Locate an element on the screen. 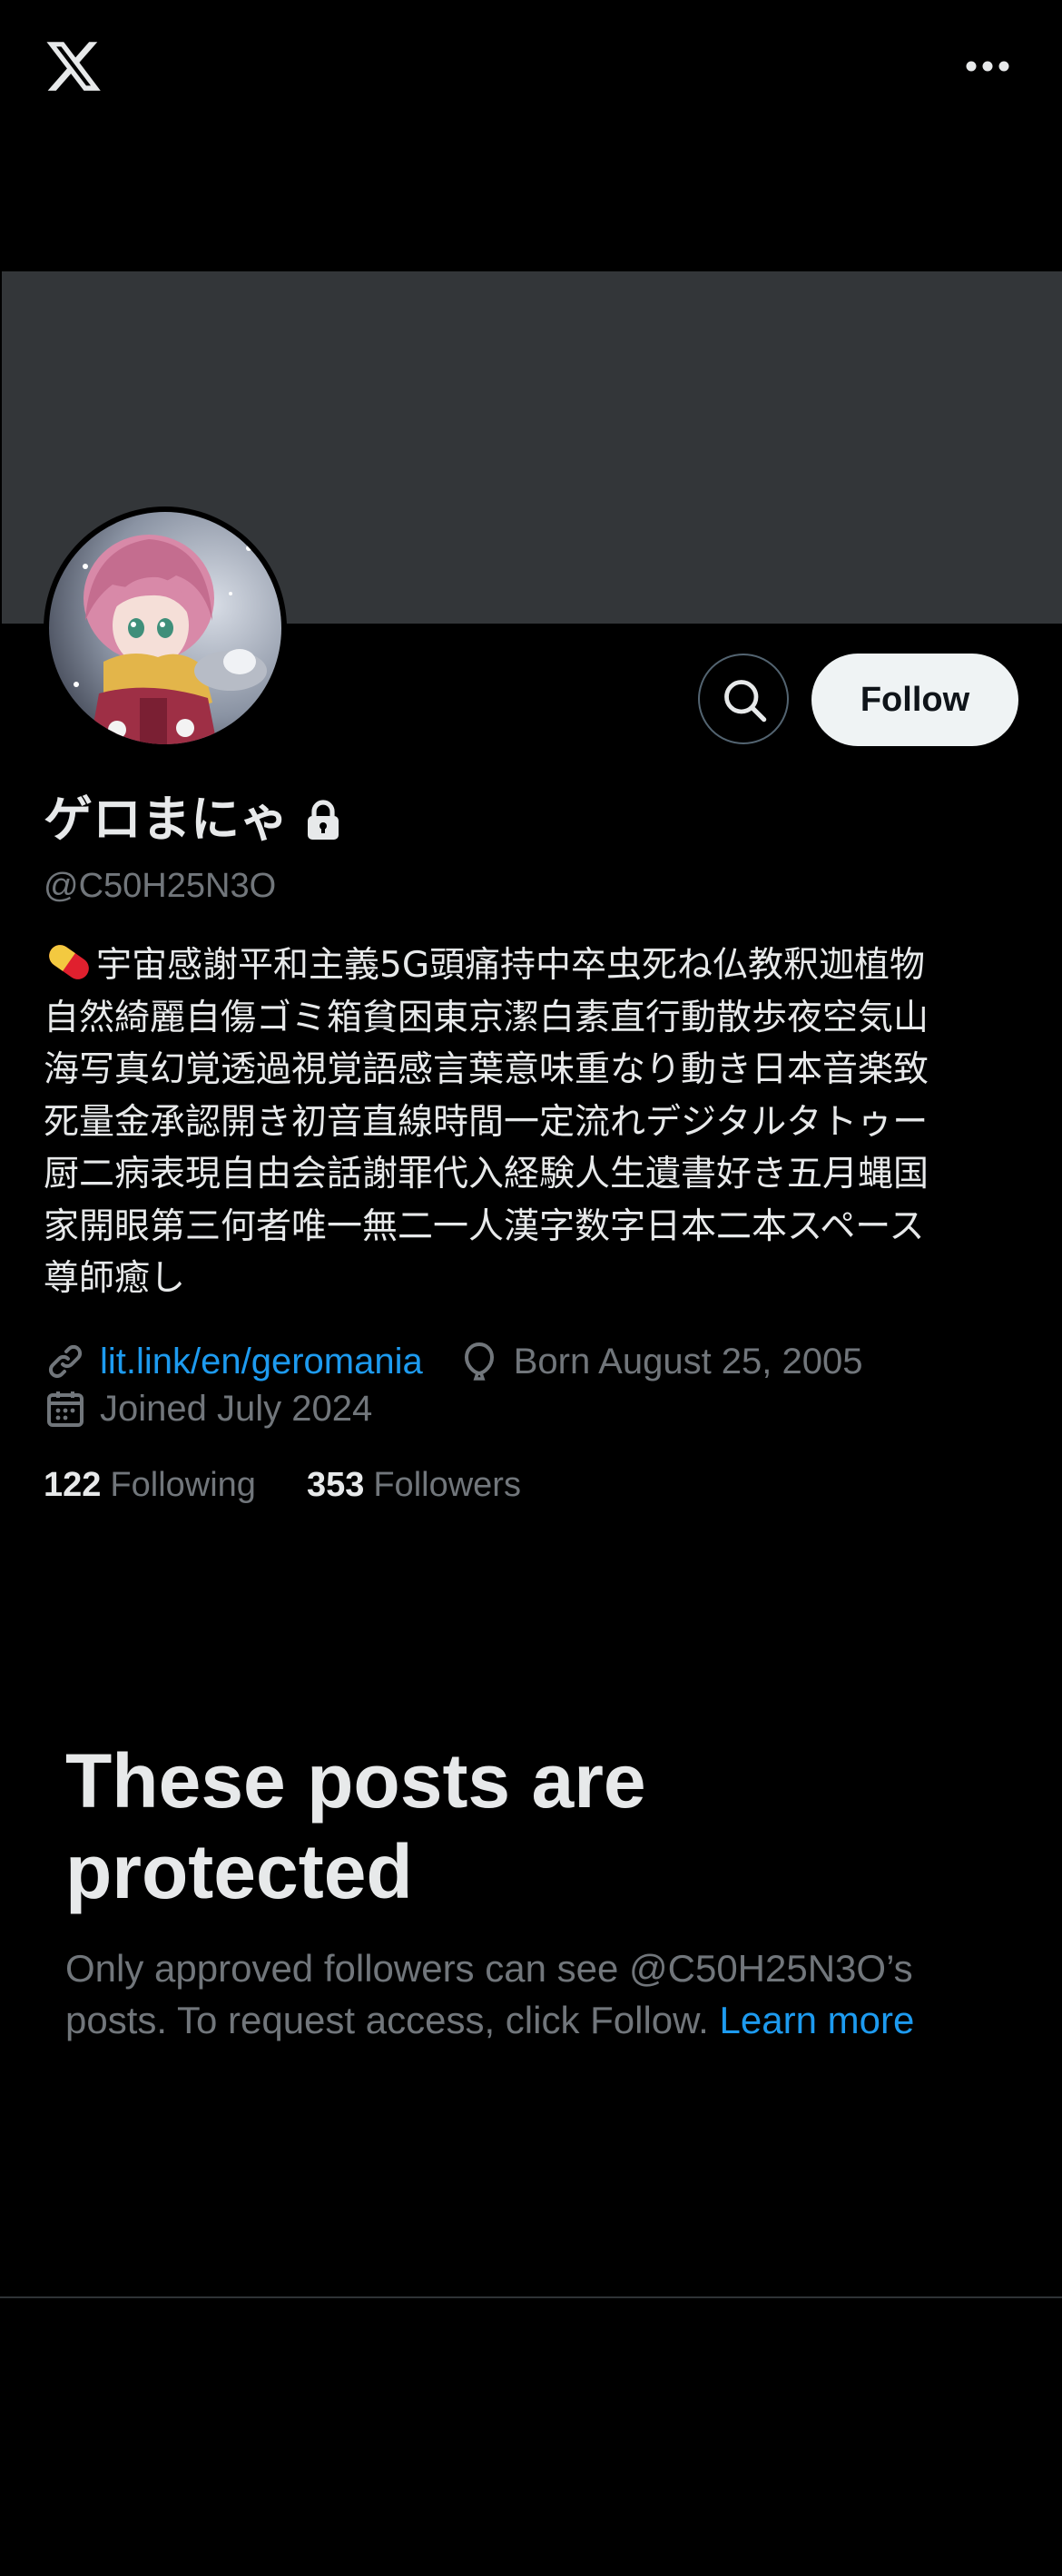  birthday-text: Born August 25, 2005 is located at coordinates (688, 1361).